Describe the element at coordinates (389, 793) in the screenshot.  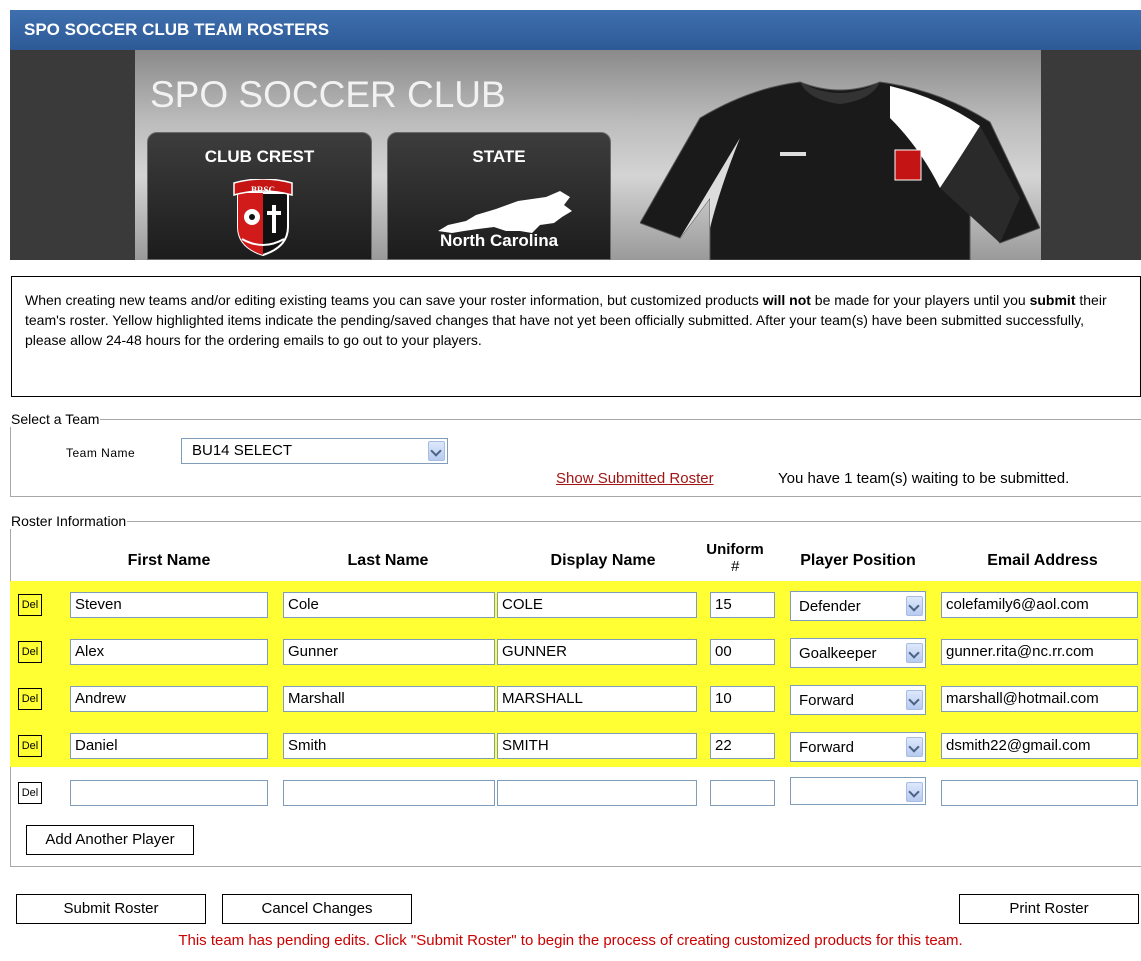
I see `last-name-field` at that location.